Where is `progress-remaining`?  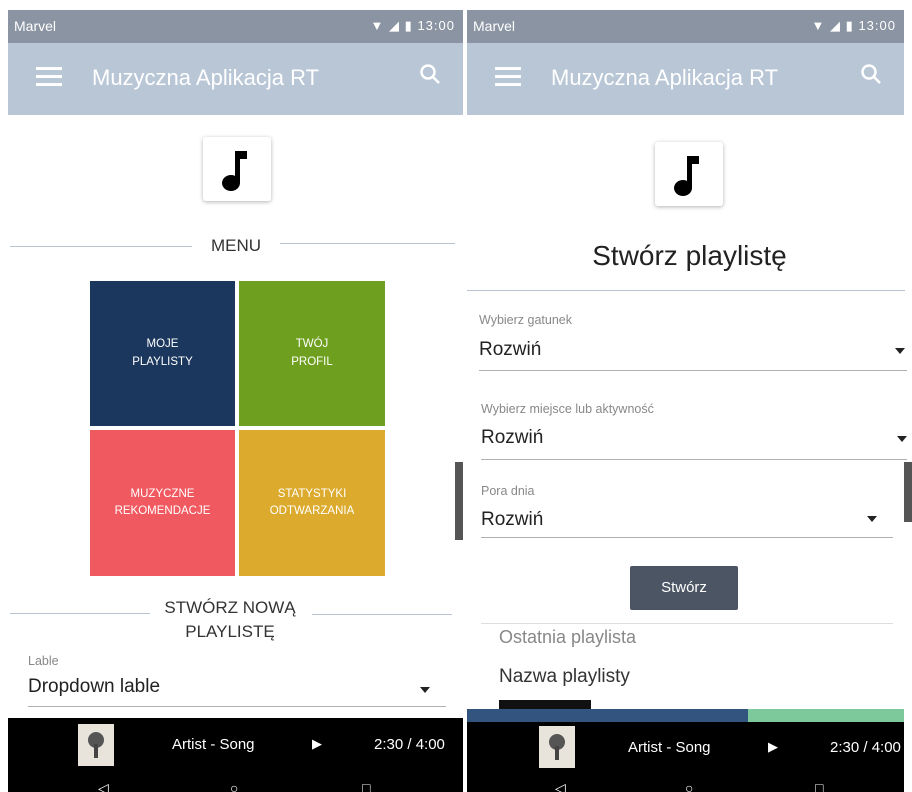 progress-remaining is located at coordinates (826, 716).